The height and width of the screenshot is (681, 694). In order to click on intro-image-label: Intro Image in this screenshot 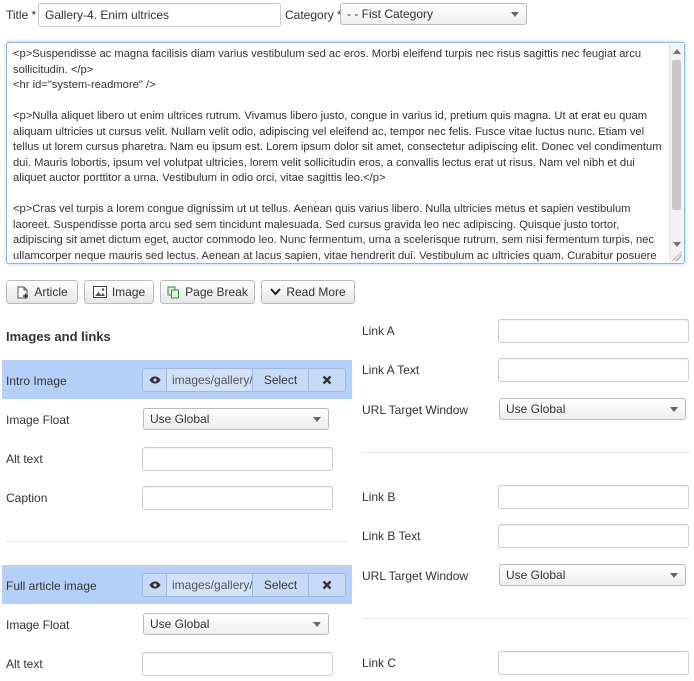, I will do `click(36, 381)`.